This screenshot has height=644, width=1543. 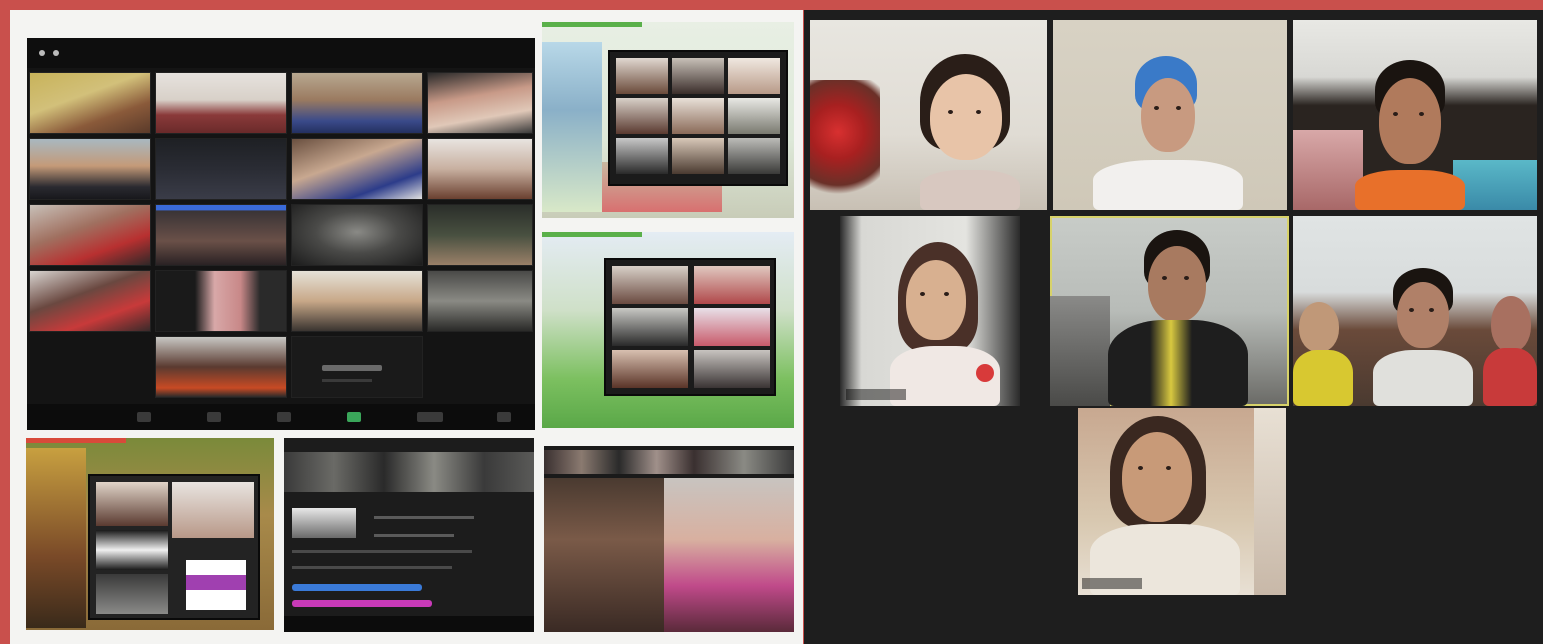 What do you see at coordinates (1112, 583) in the screenshot?
I see `participant-name-tag` at bounding box center [1112, 583].